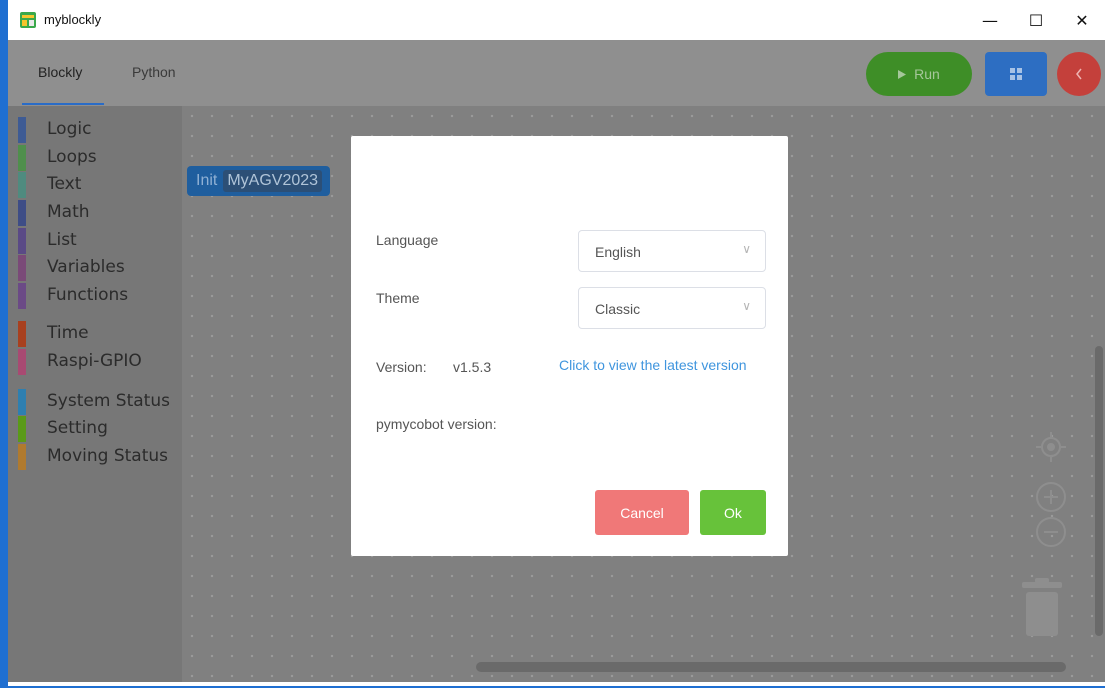 This screenshot has height=688, width=1105. I want to click on back-button, so click(1079, 74).